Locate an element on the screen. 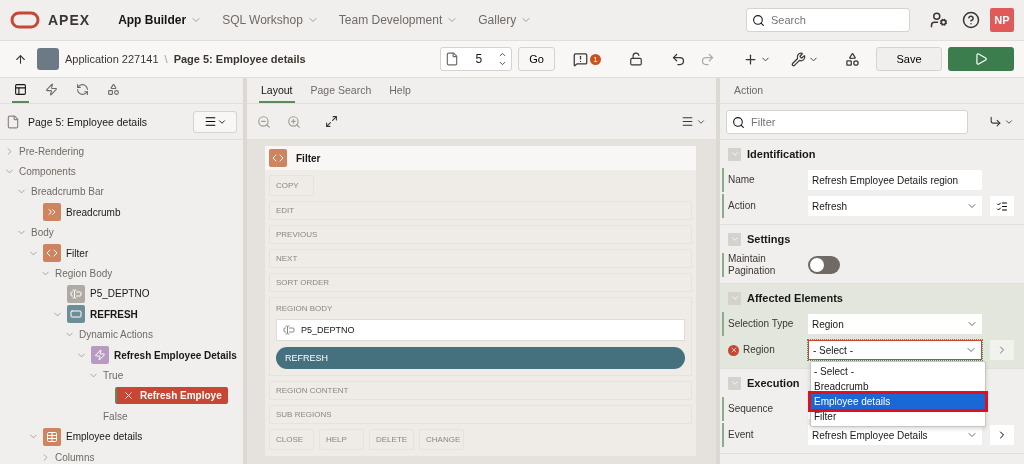 Image resolution: width=1024 pixels, height=464 pixels. button-shape-icon is located at coordinates (76, 314).